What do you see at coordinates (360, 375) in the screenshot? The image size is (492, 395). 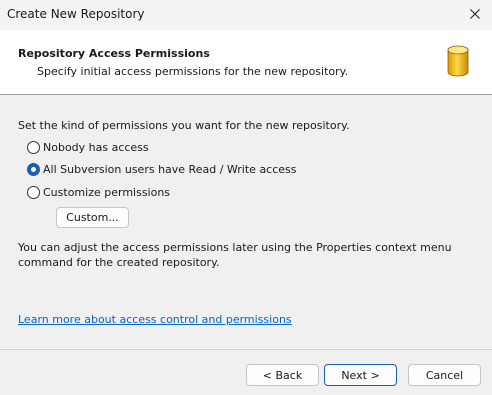 I see `next-button: Next >` at bounding box center [360, 375].